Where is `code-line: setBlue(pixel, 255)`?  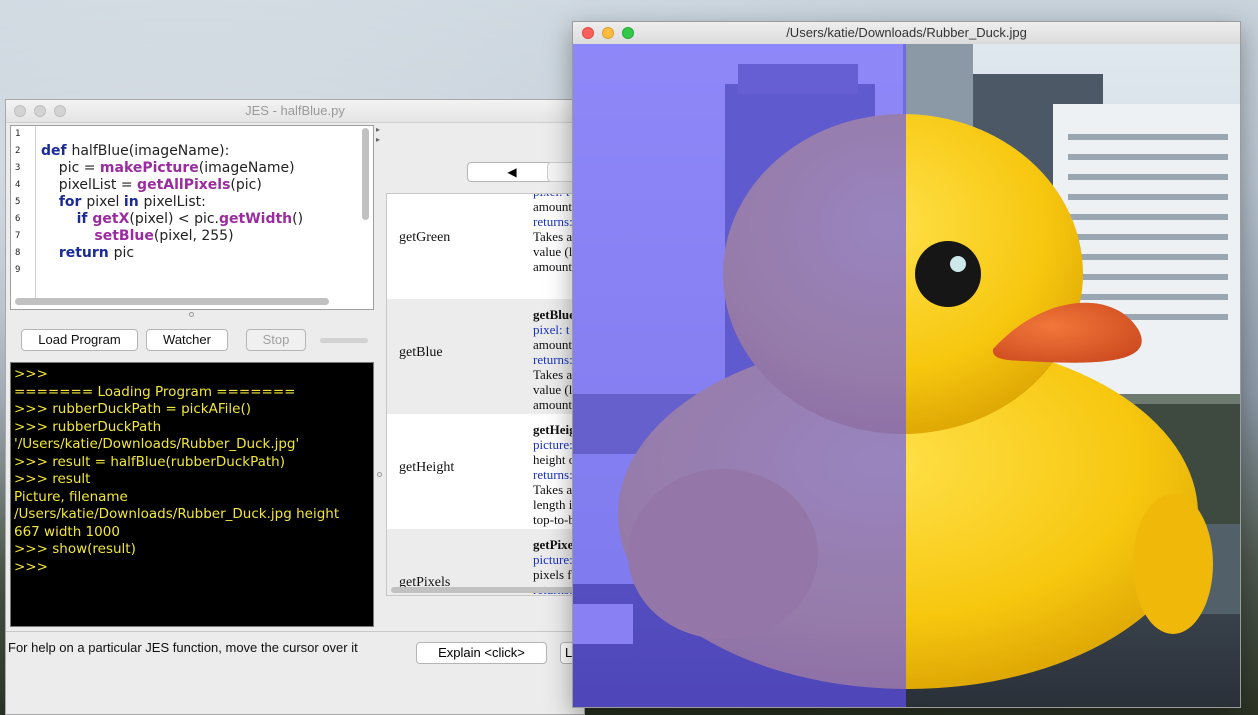 code-line: setBlue(pixel, 255) is located at coordinates (201, 236).